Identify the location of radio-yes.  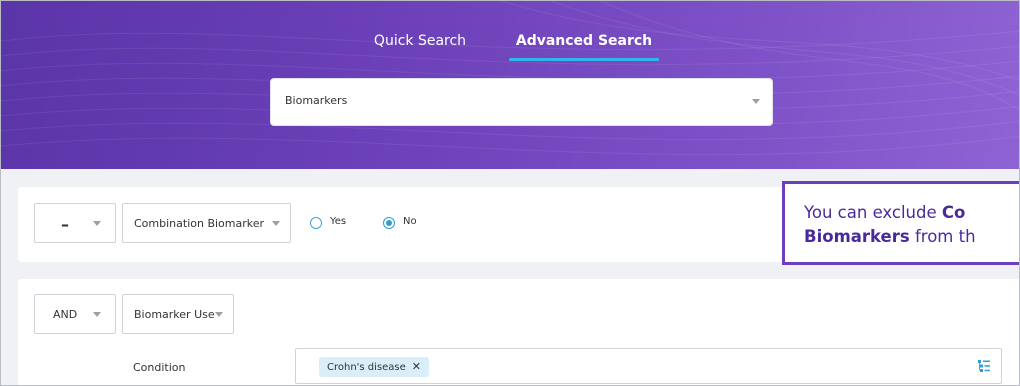
(316, 223).